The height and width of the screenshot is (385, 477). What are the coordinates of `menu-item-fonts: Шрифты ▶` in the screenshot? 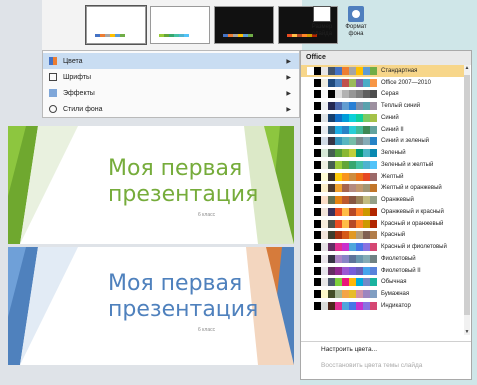 It's located at (171, 77).